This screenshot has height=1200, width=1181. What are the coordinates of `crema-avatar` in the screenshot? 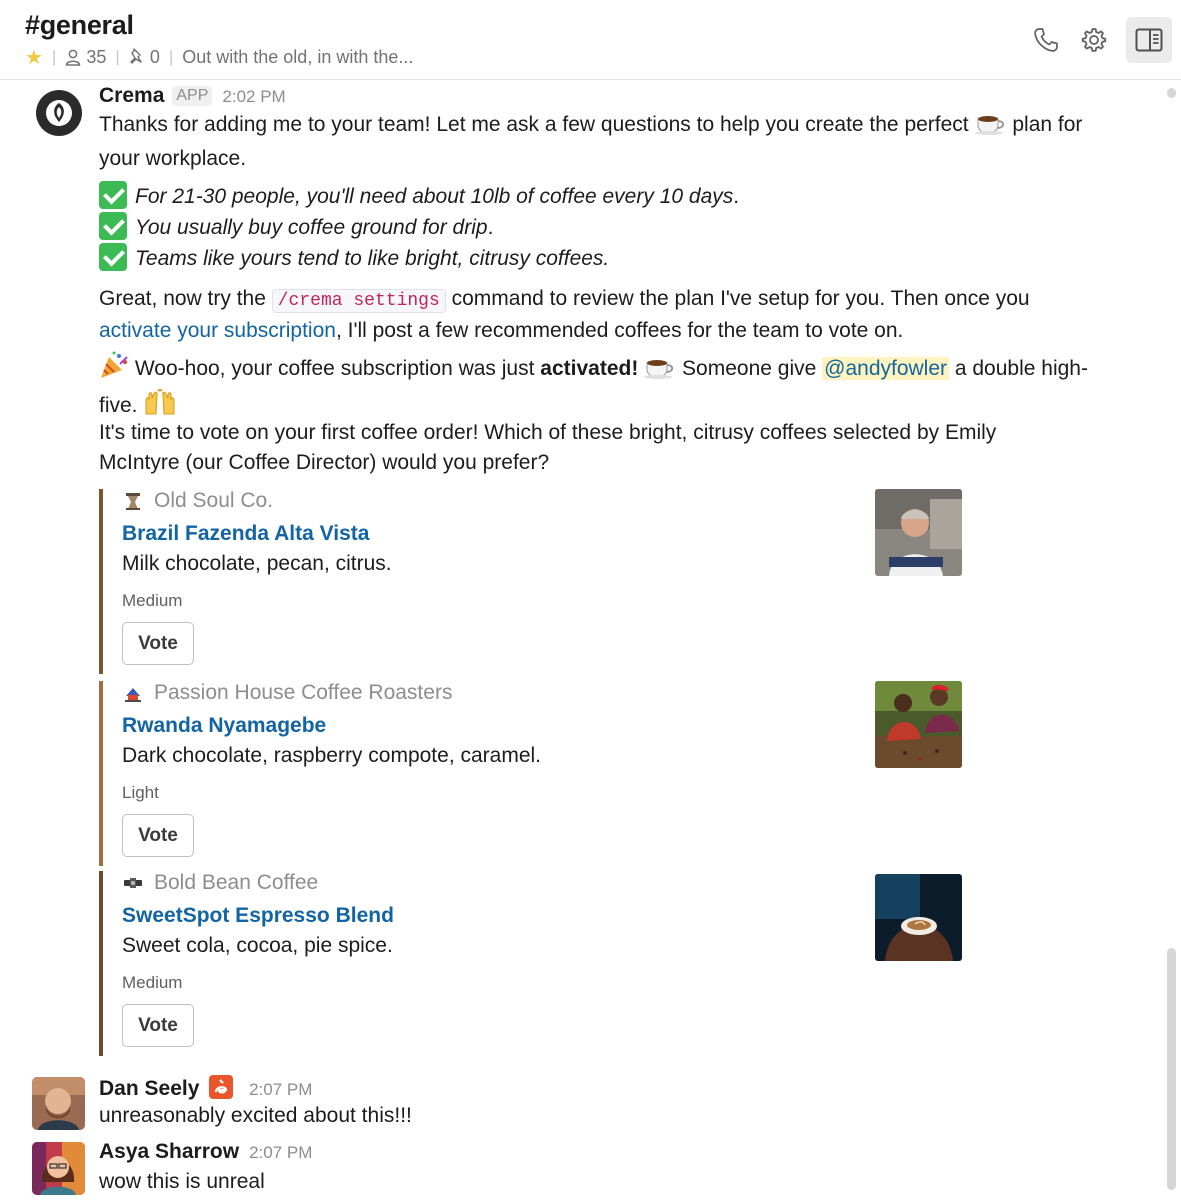 It's located at (59, 113).